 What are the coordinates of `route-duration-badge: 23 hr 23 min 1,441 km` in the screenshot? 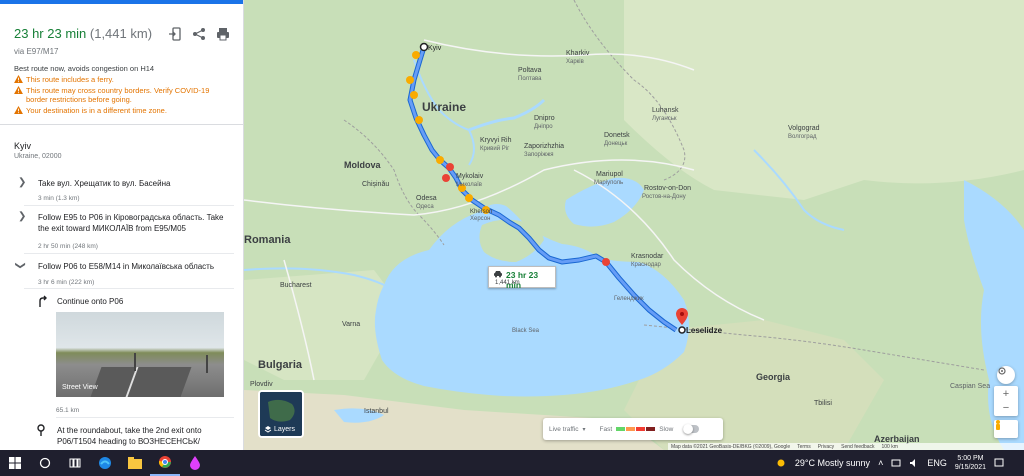 It's located at (522, 278).